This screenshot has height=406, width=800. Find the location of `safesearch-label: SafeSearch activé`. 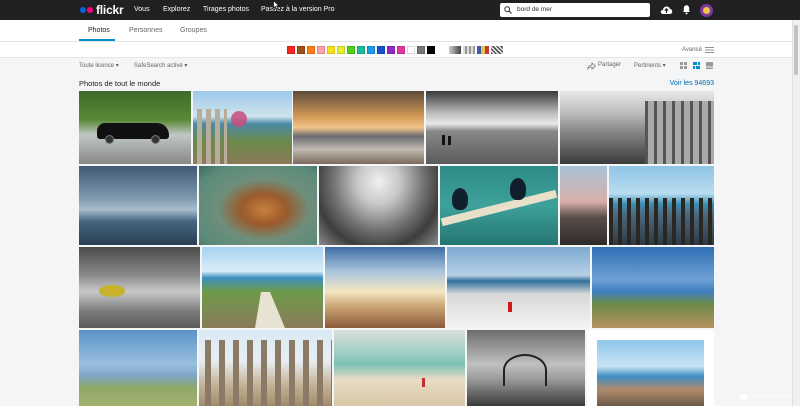

safesearch-label: SafeSearch activé is located at coordinates (158, 66).